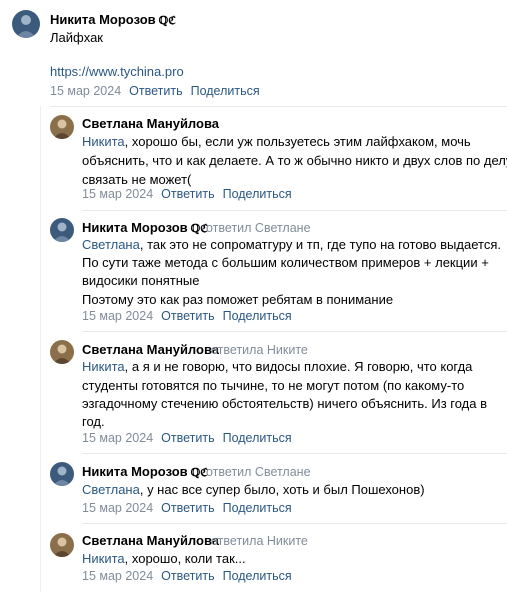 This screenshot has height=592, width=507. What do you see at coordinates (141, 280) in the screenshot?
I see `comment-text-line: видосики понятные` at bounding box center [141, 280].